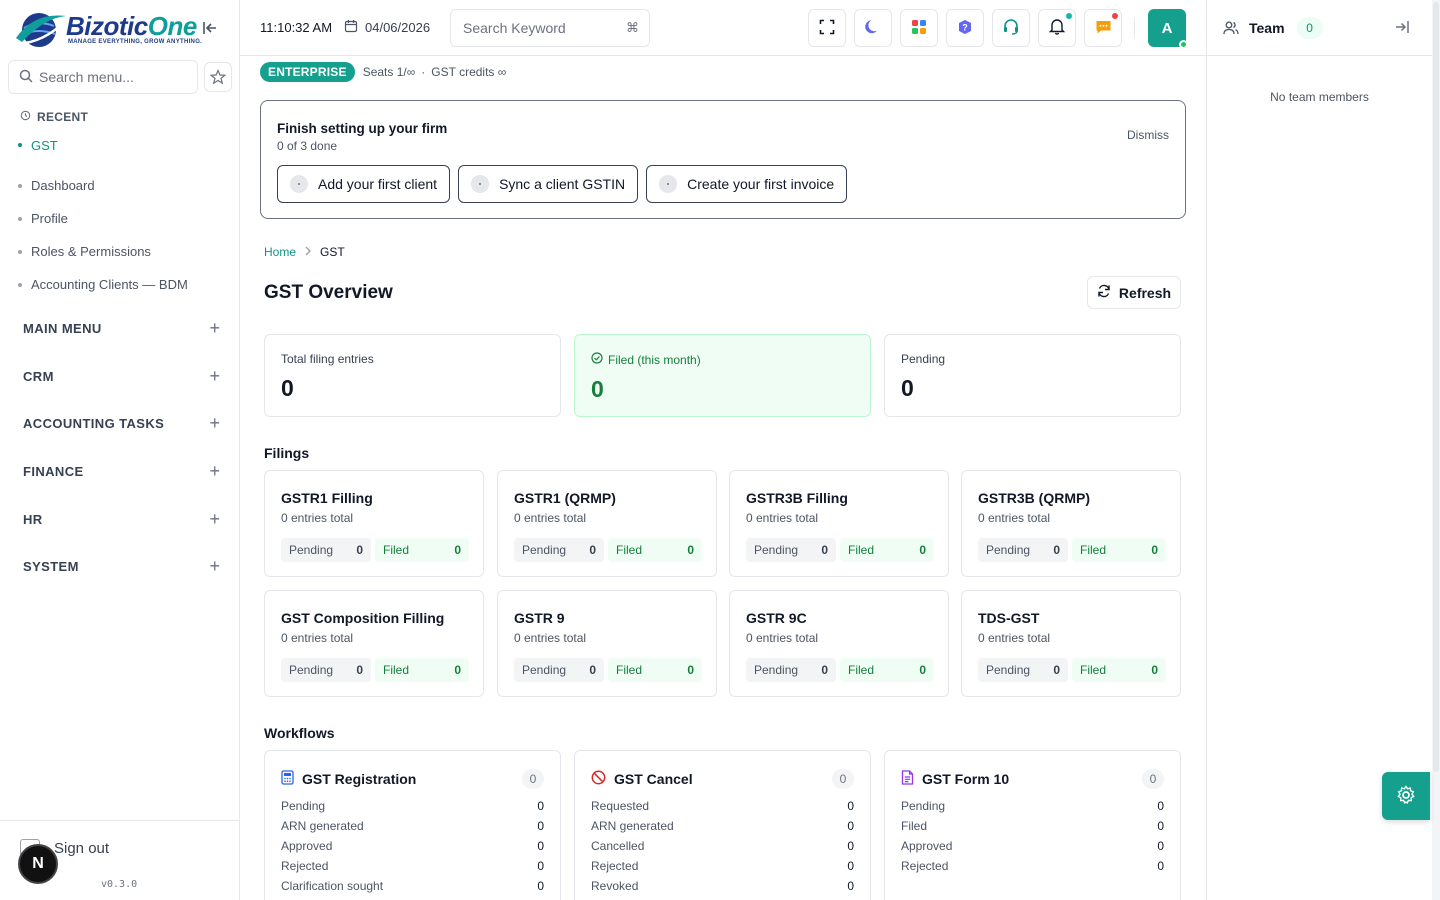 This screenshot has height=900, width=1440. Describe the element at coordinates (322, 826) in the screenshot. I see `row-label: ARN generated` at that location.